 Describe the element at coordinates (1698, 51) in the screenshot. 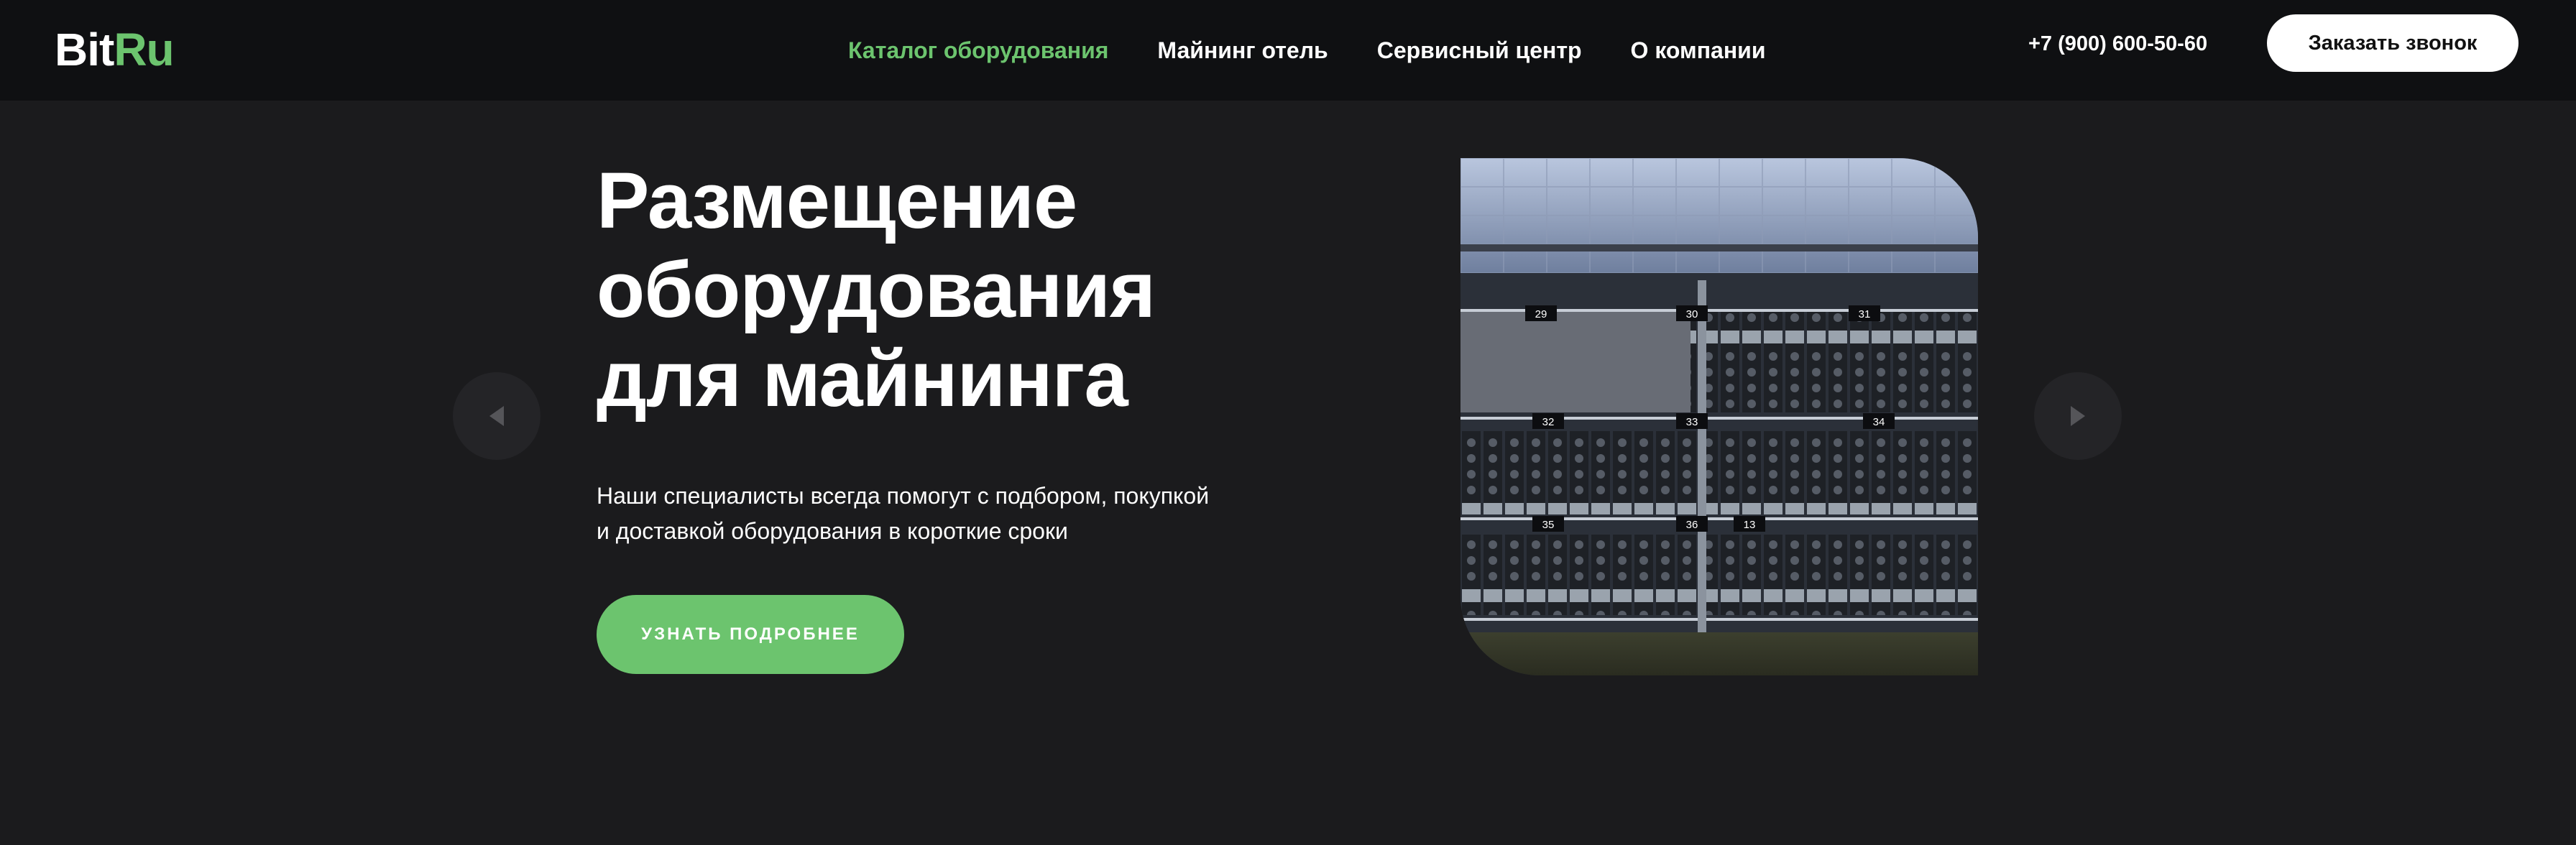

I see `nav-item-about: О компании` at that location.